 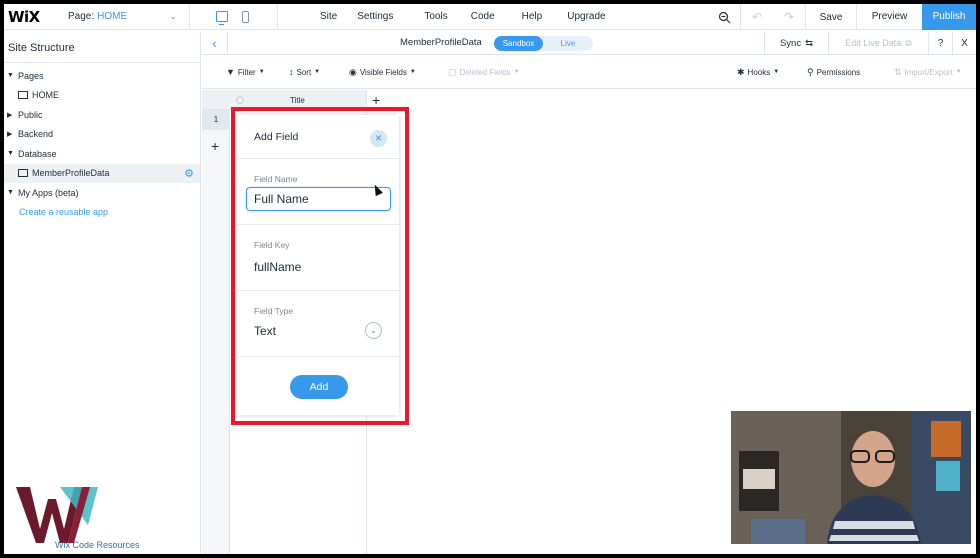 What do you see at coordinates (102, 154) in the screenshot?
I see `tree-item-database: ▼ Database` at bounding box center [102, 154].